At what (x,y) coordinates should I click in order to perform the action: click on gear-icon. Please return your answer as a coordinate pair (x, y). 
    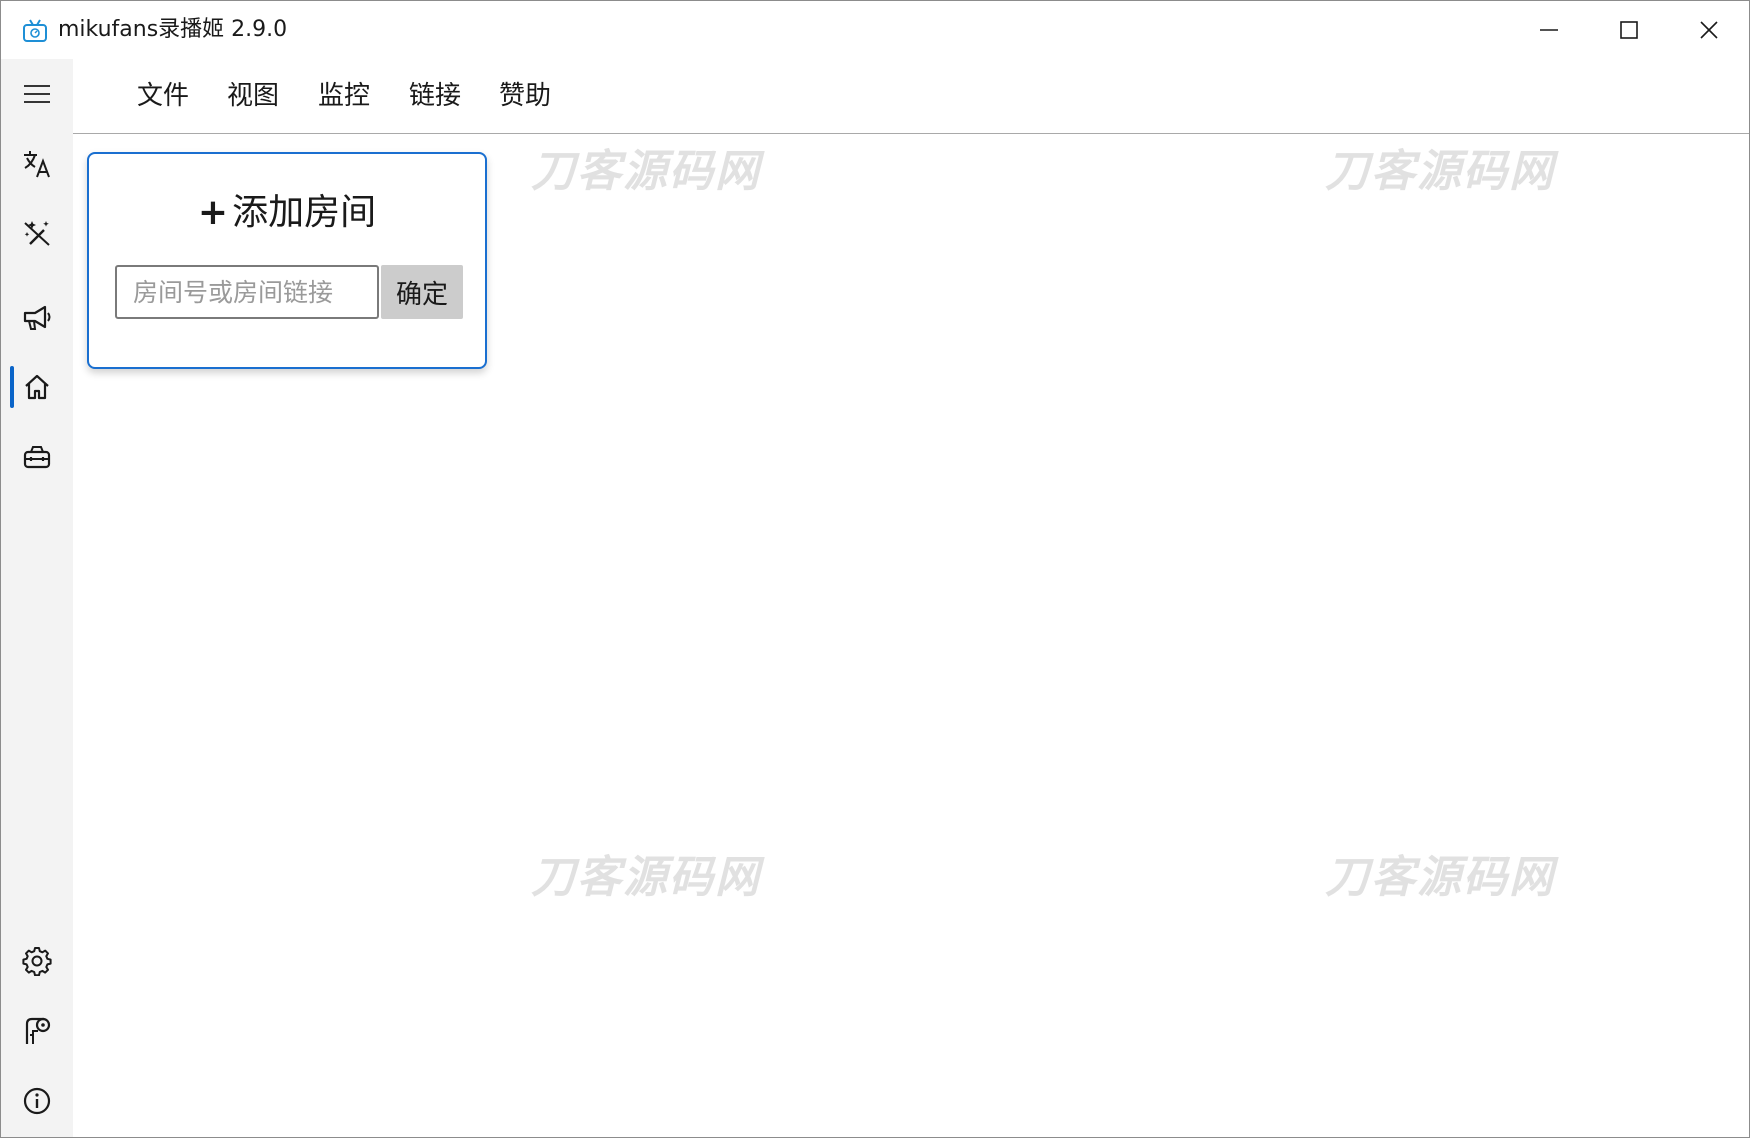
    Looking at the image, I should click on (37, 961).